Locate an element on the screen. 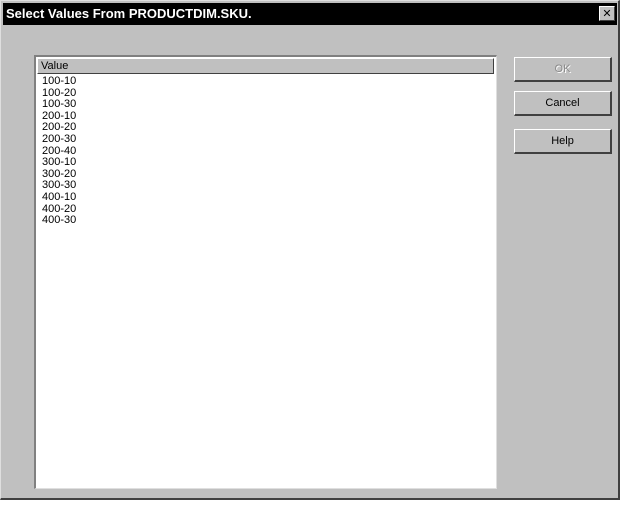 The image size is (620, 505). cancel-button: Cancel is located at coordinates (563, 103).